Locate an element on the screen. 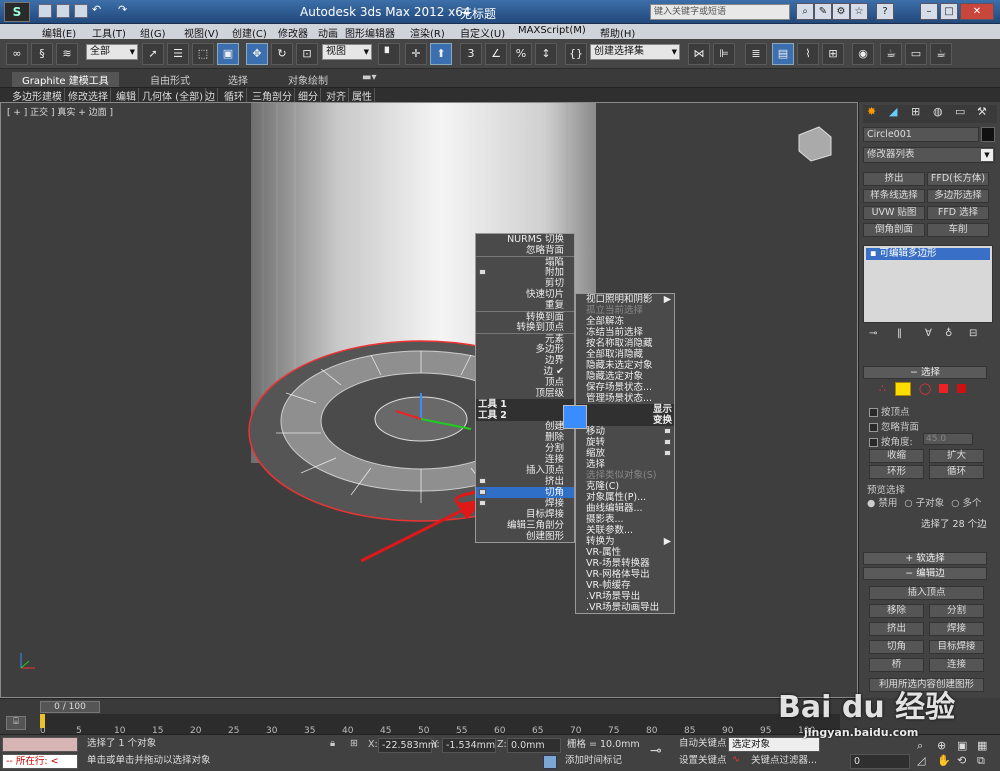 This screenshot has width=1000, height=771. key-selection-dropdown: 选定对象 is located at coordinates (774, 744).